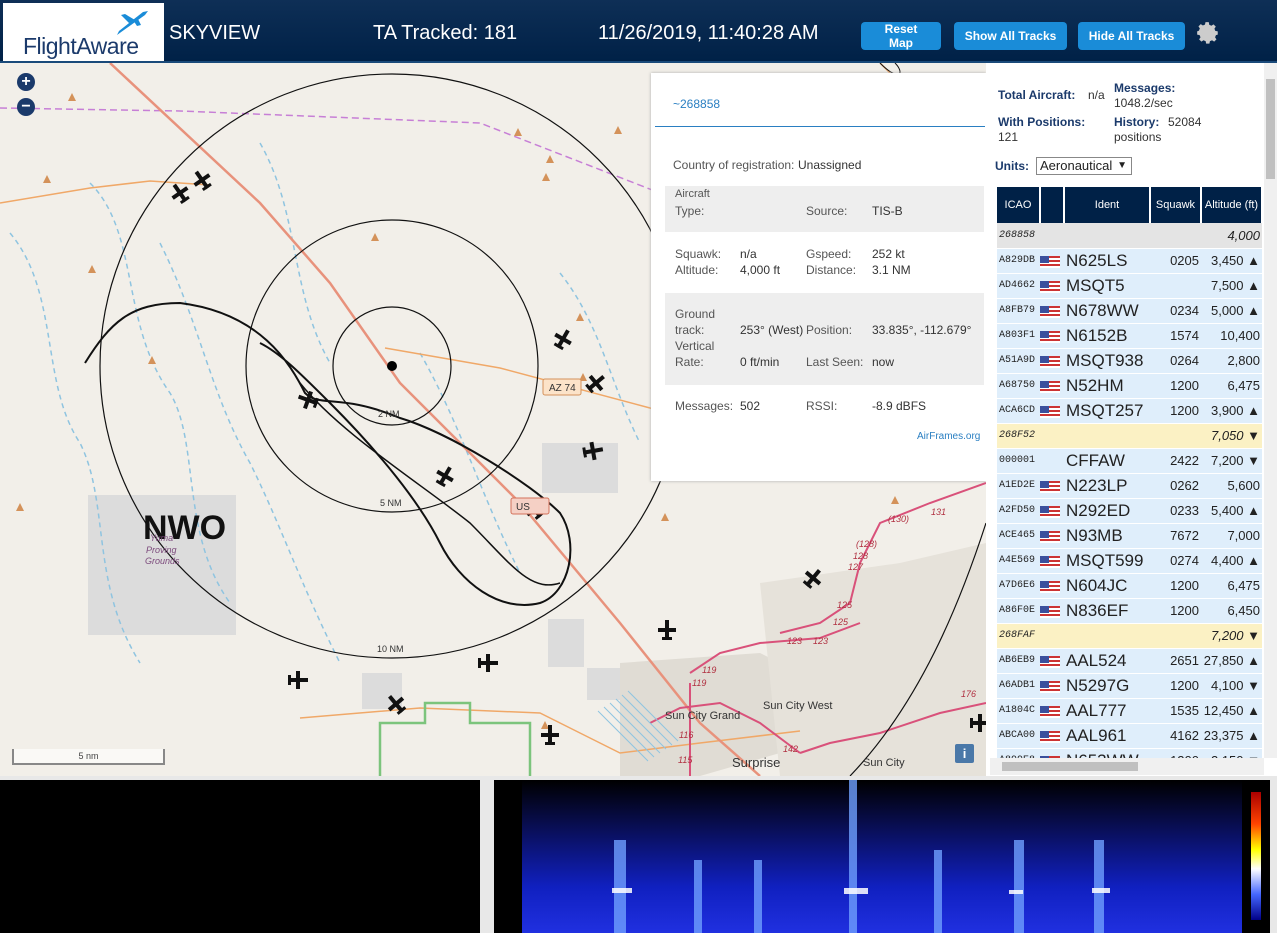 This screenshot has width=1277, height=933. Describe the element at coordinates (1231, 461) in the screenshot. I see `cell-altitude: 7,200 ▼` at that location.